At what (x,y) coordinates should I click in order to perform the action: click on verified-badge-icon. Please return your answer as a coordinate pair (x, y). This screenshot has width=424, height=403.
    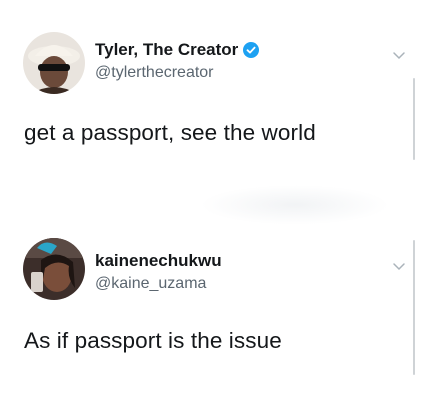
    Looking at the image, I should click on (251, 50).